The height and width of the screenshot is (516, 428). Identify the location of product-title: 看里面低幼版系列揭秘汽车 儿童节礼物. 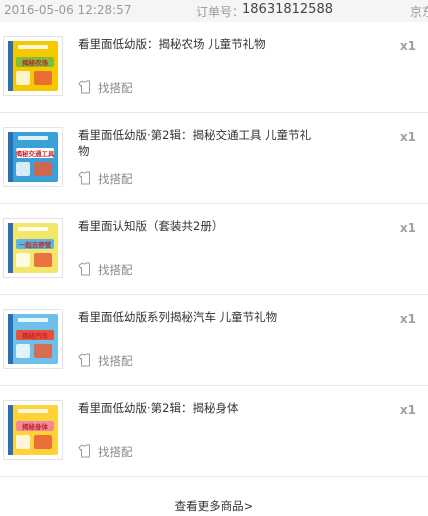
(198, 317).